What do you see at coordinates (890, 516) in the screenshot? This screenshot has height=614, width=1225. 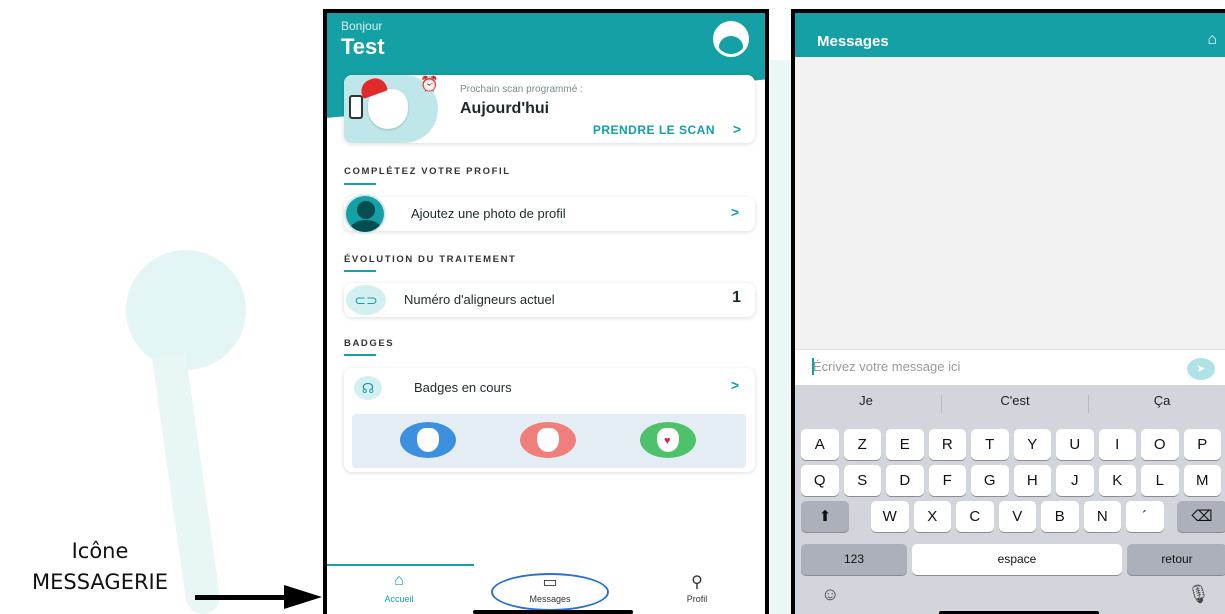 I see `key-w: W` at bounding box center [890, 516].